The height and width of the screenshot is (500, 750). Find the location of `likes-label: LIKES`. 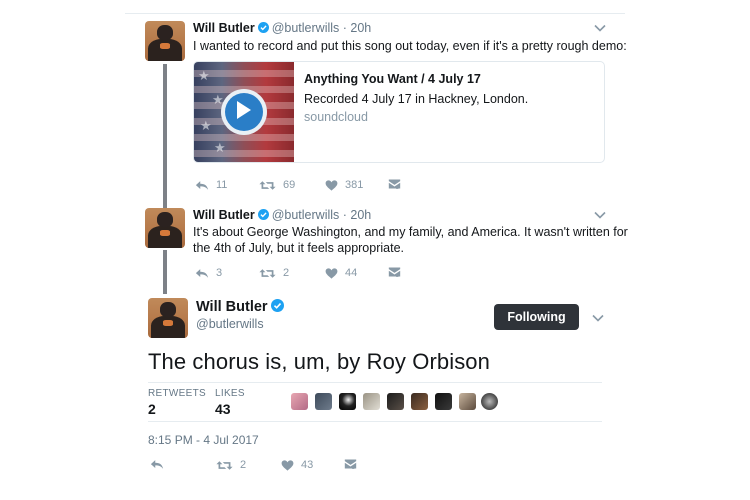

likes-label: LIKES is located at coordinates (230, 393).